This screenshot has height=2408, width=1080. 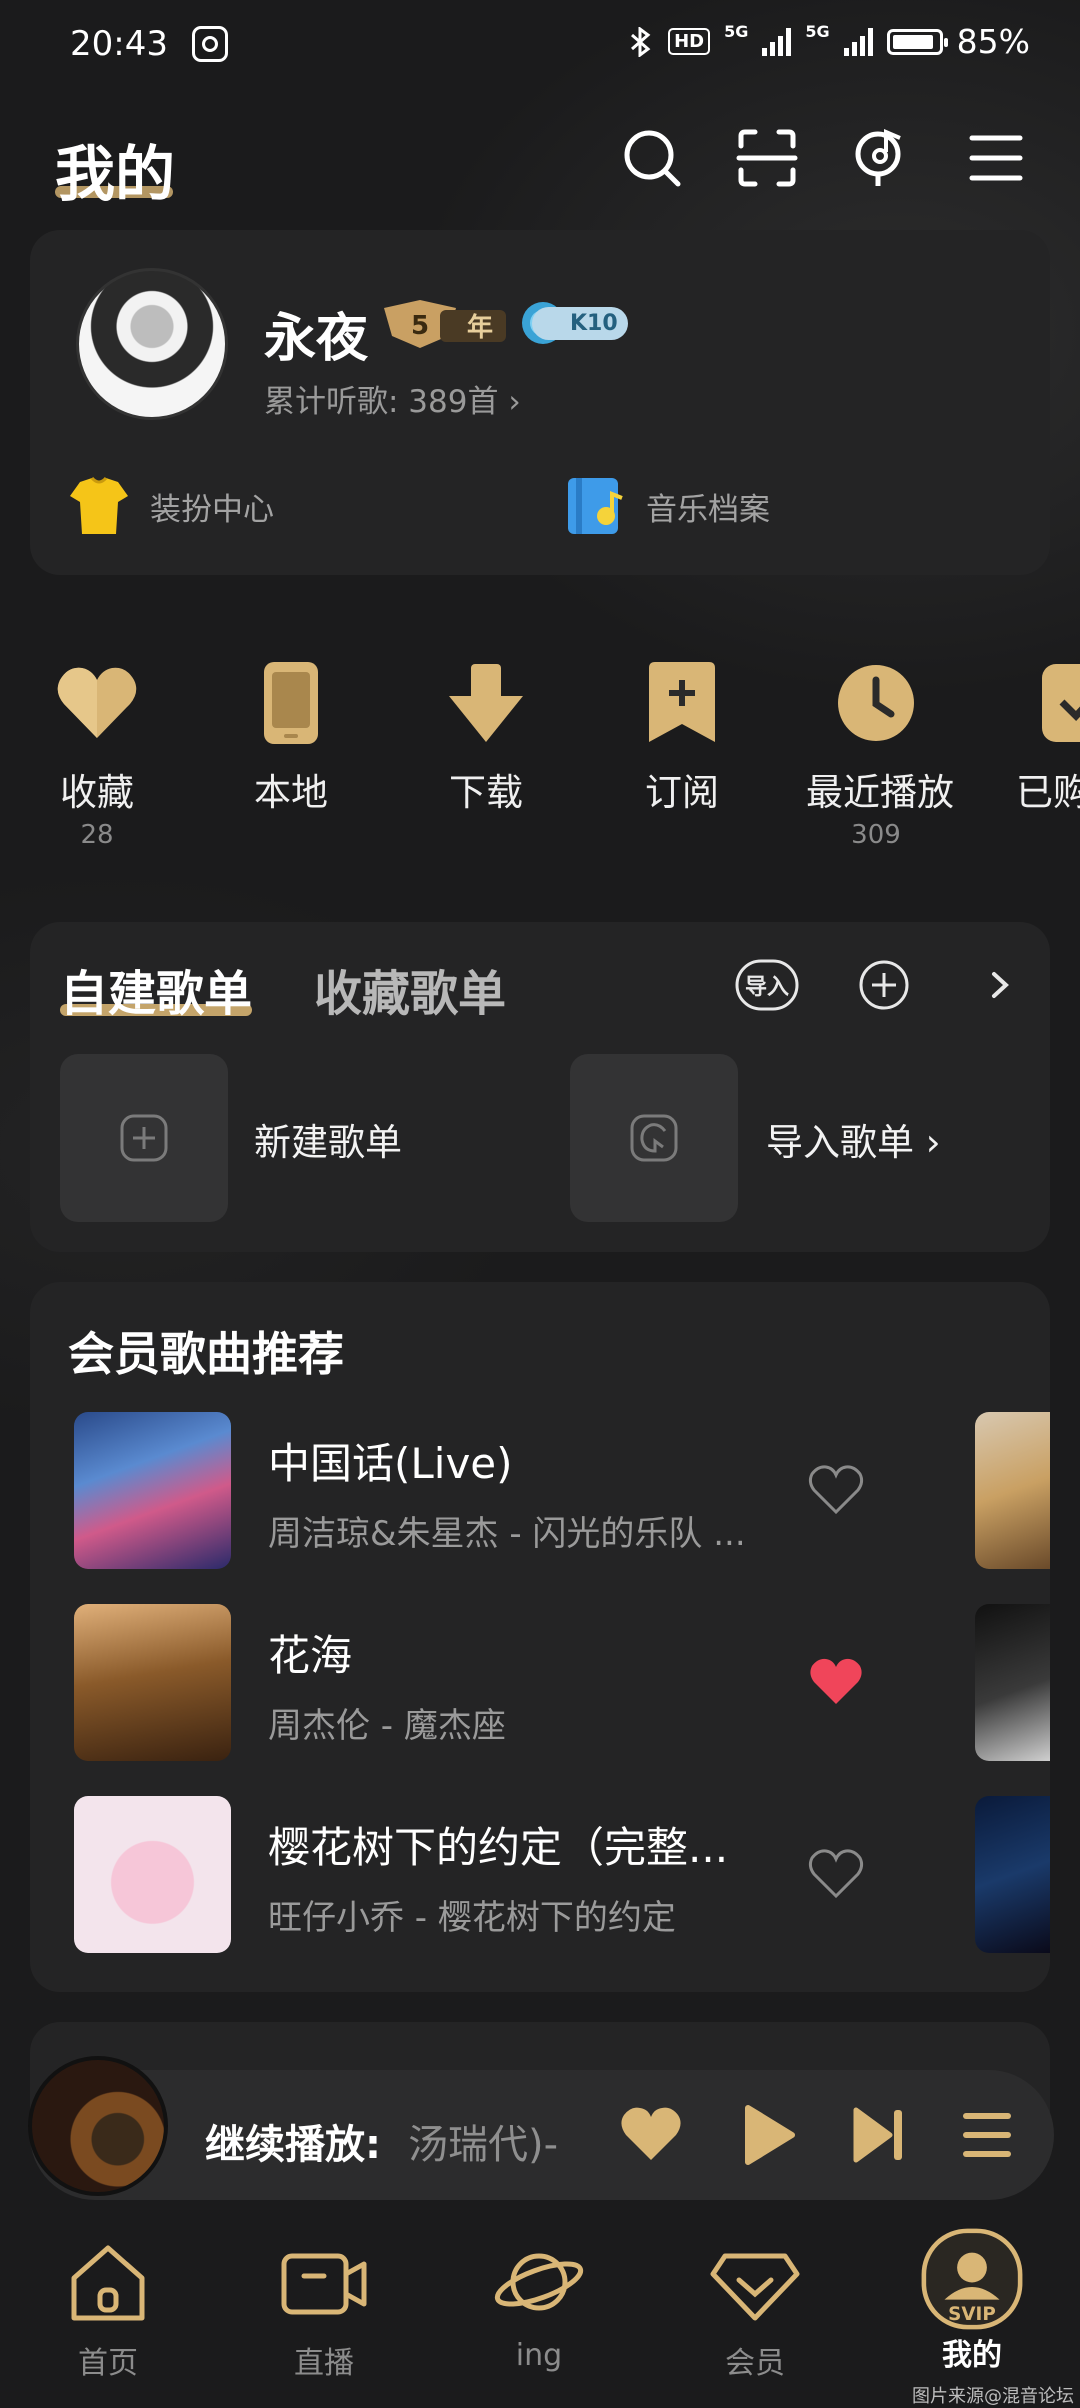 What do you see at coordinates (324, 2363) in the screenshot?
I see `tab-live-label: 直播` at bounding box center [324, 2363].